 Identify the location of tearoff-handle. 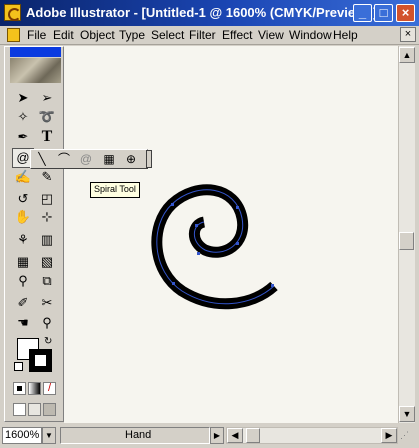
(149, 159).